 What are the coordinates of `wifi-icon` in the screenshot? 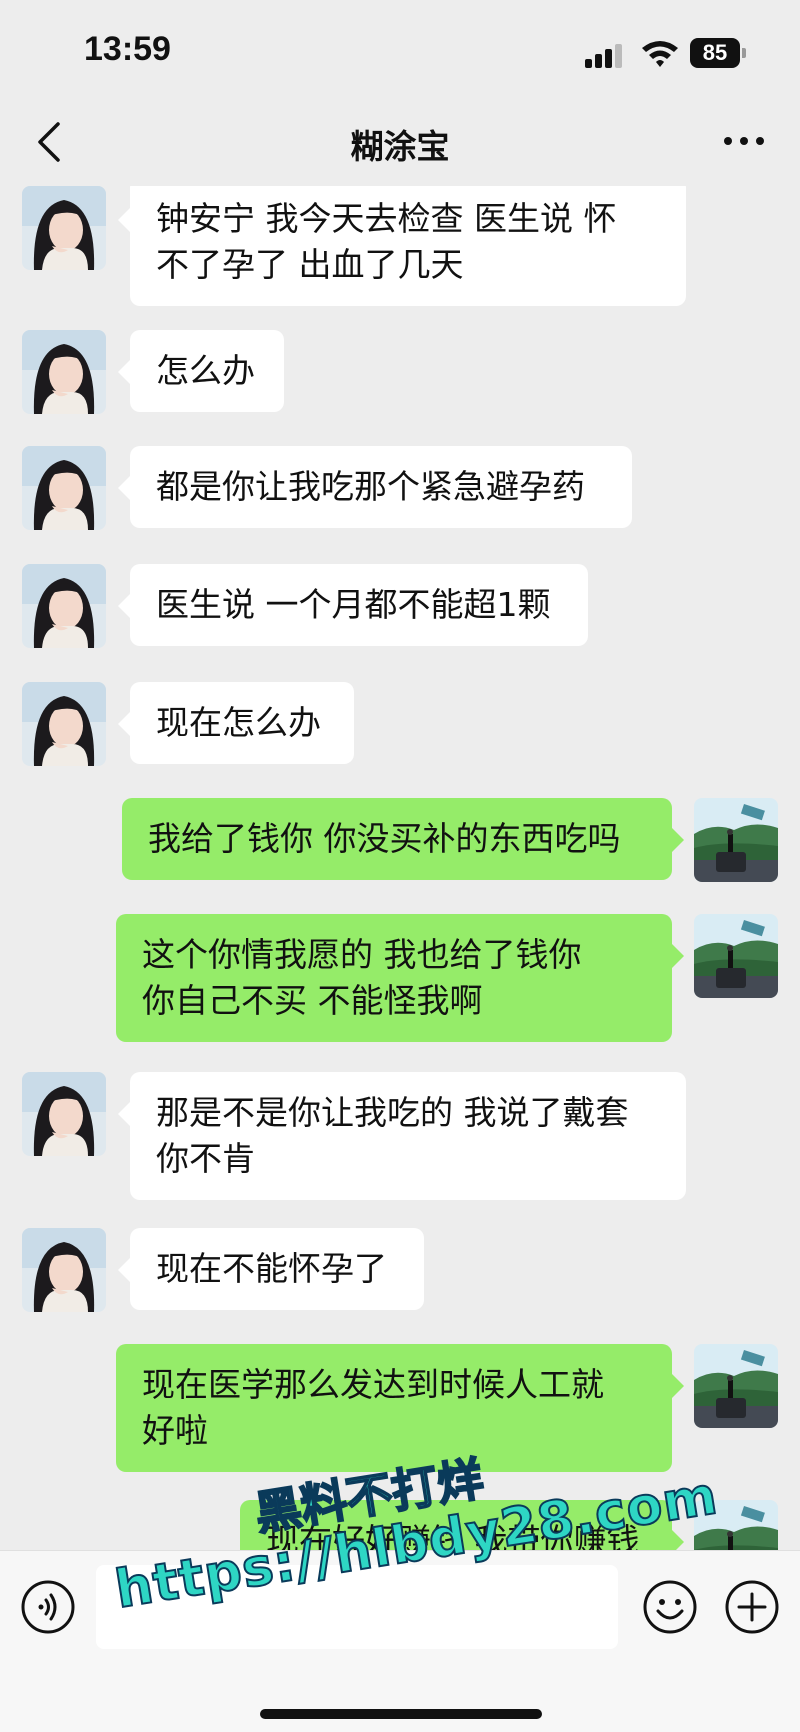 It's located at (660, 54).